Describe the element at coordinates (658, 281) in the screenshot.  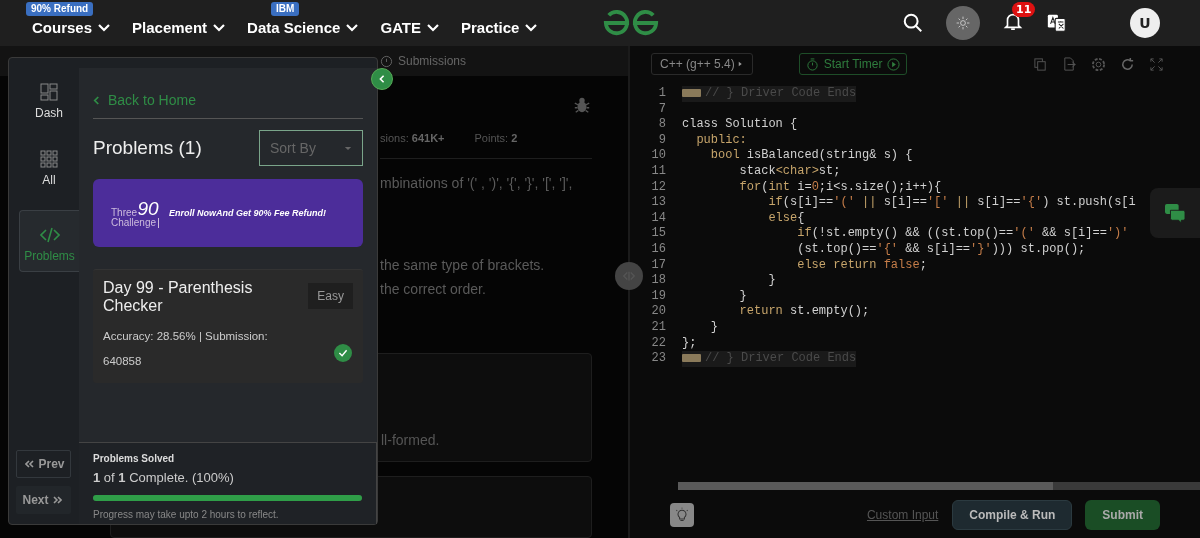
I see `line-number: 18` at that location.